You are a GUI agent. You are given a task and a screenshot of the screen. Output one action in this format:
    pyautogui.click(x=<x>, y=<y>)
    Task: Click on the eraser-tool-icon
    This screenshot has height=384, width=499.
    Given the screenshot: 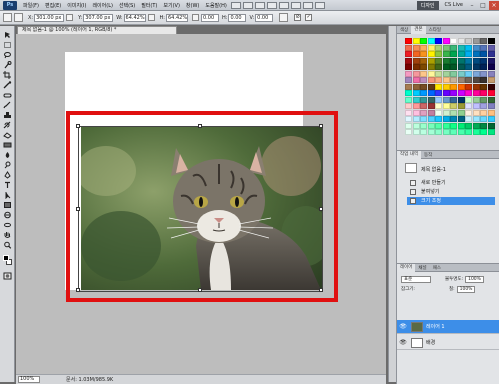 What is the action you would take?
    pyautogui.click(x=7, y=135)
    